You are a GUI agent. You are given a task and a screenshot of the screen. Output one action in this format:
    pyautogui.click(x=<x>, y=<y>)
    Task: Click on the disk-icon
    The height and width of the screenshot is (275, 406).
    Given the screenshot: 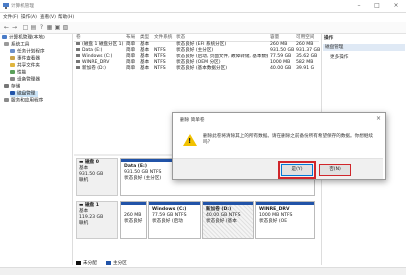 What is the action you would take?
    pyautogui.click(x=12, y=93)
    